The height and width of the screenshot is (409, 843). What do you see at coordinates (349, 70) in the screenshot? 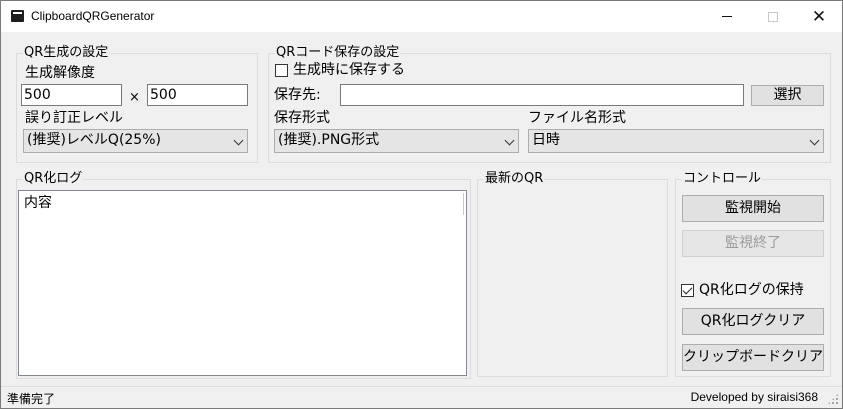
I see `save-on-generate-label: 生成時に保存する` at bounding box center [349, 70].